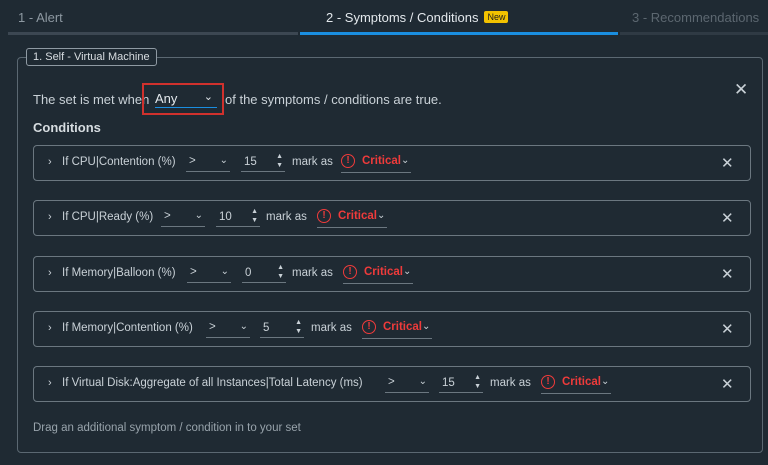 The image size is (768, 465). What do you see at coordinates (108, 217) in the screenshot?
I see `condition-label: If CPU|Ready (%)` at bounding box center [108, 217].